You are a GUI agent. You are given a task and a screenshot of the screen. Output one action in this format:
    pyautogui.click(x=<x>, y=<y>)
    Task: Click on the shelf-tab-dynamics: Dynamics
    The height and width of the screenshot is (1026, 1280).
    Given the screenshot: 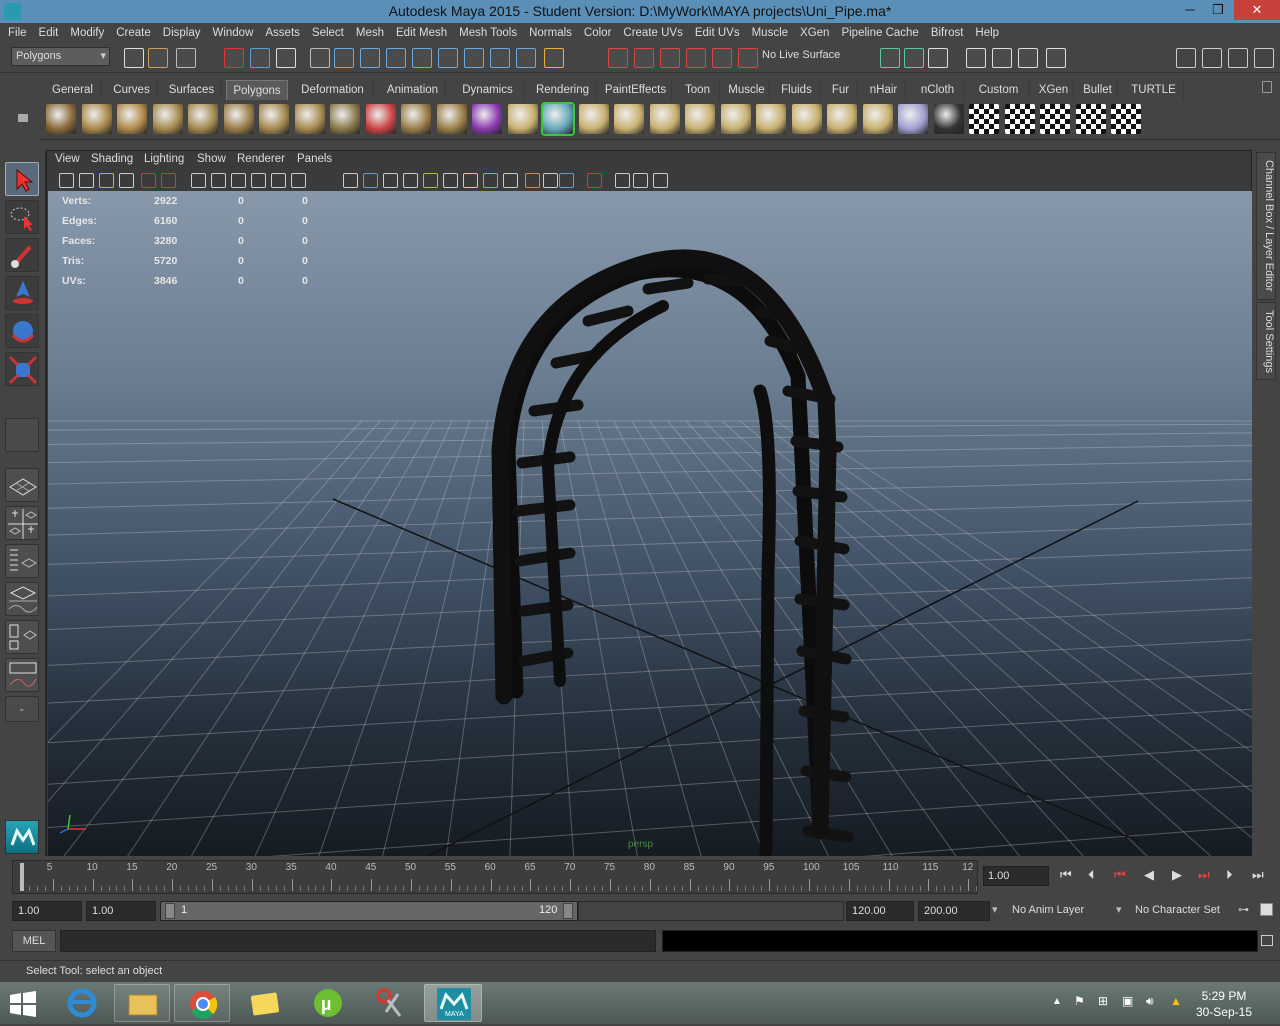 What is the action you would take?
    pyautogui.click(x=488, y=90)
    